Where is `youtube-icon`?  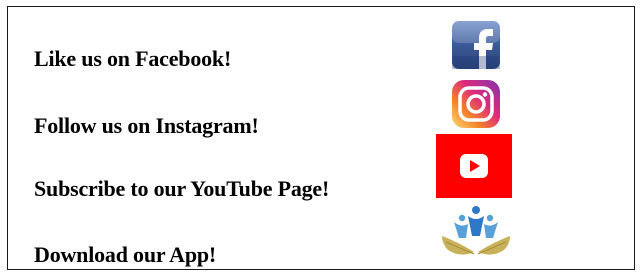 youtube-icon is located at coordinates (474, 166).